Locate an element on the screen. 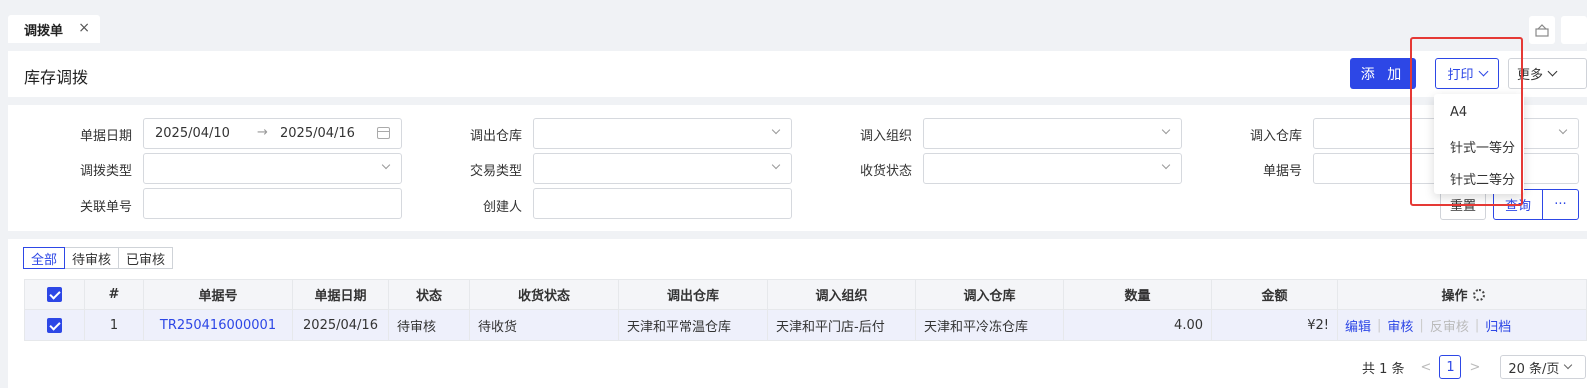 The image size is (1587, 388). tab-menu-icon is located at coordinates (1574, 30).